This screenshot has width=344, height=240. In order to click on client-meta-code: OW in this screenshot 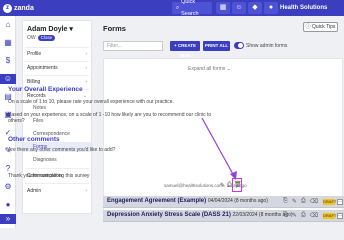, I will do `click(31, 38)`.